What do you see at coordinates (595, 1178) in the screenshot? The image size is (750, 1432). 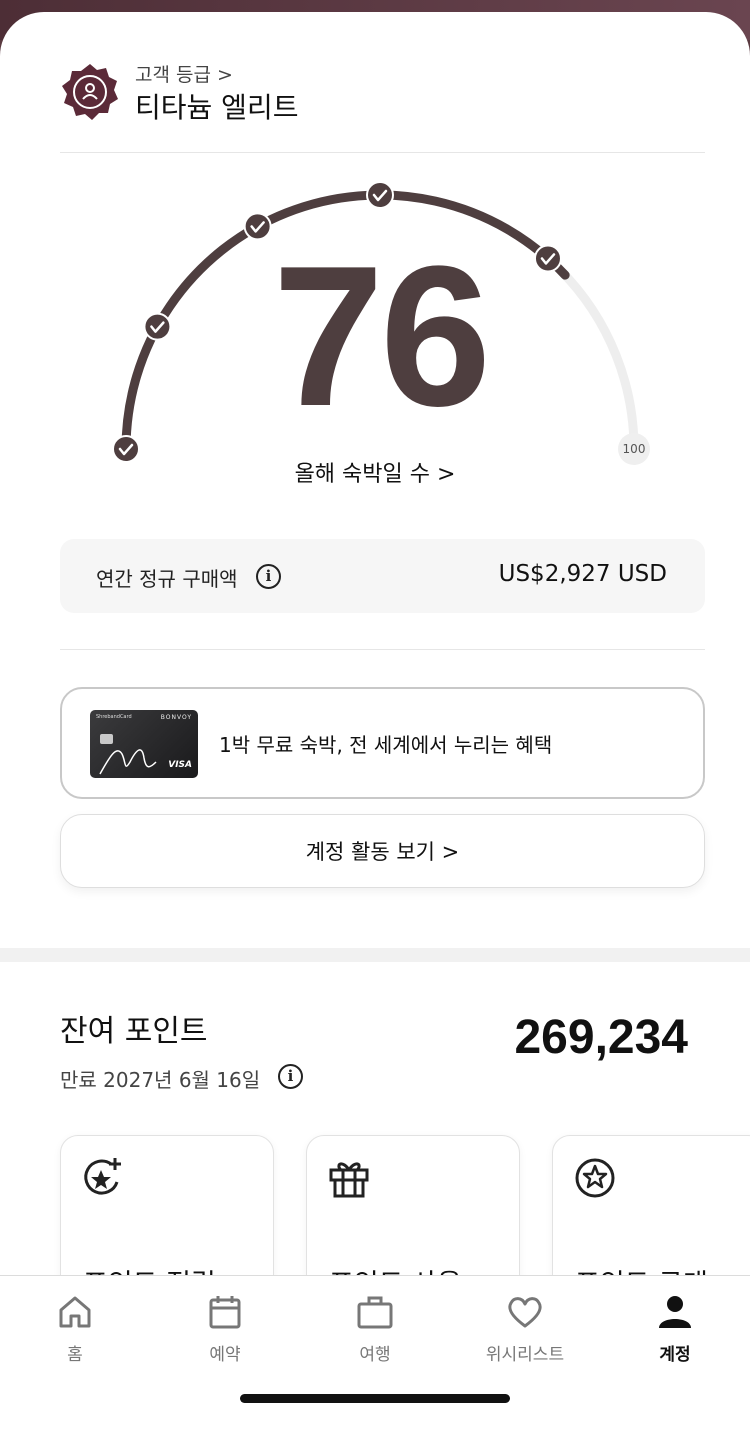 I see `star-circle-icon` at bounding box center [595, 1178].